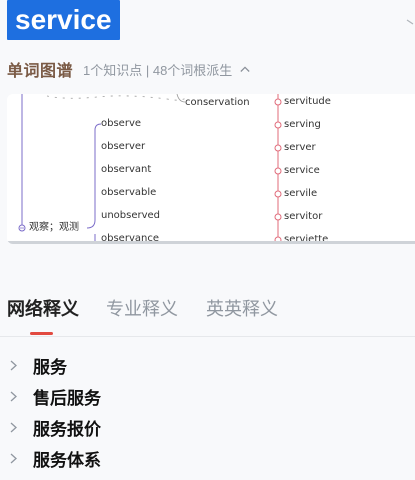 This screenshot has width=415, height=480. I want to click on mindmap-right-word: servitor, so click(303, 217).